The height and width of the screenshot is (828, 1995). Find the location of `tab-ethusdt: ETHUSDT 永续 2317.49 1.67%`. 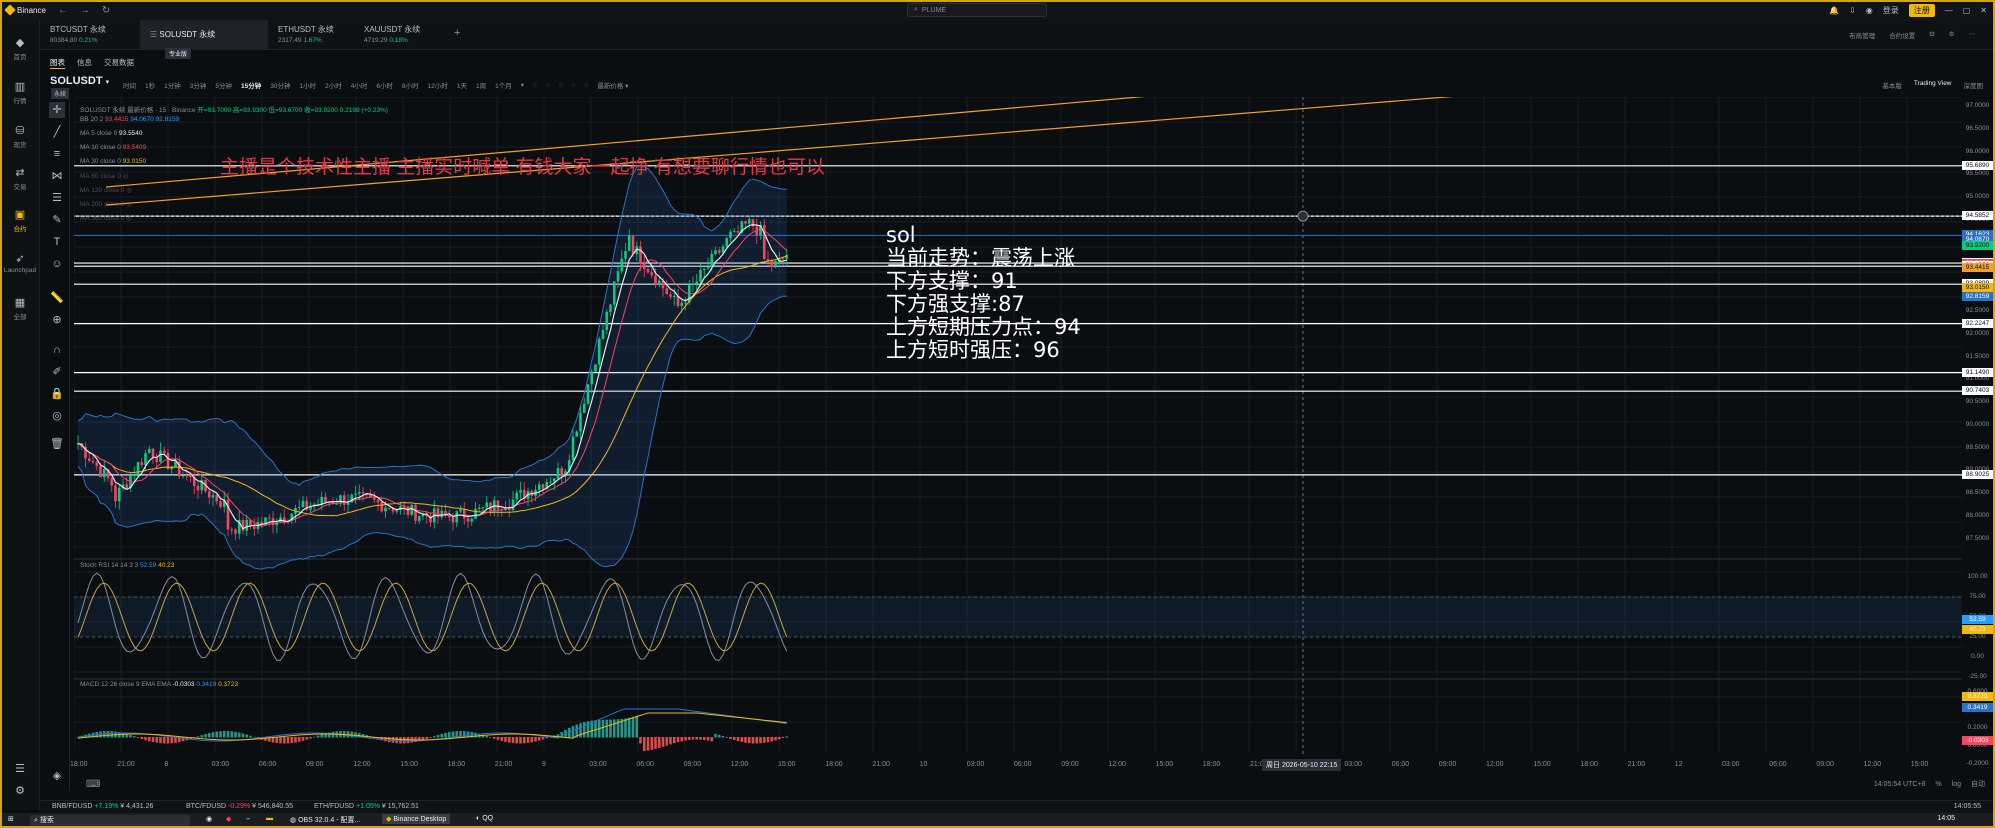

tab-ethusdt: ETHUSDT 永续 2317.49 1.67% is located at coordinates (311, 35).